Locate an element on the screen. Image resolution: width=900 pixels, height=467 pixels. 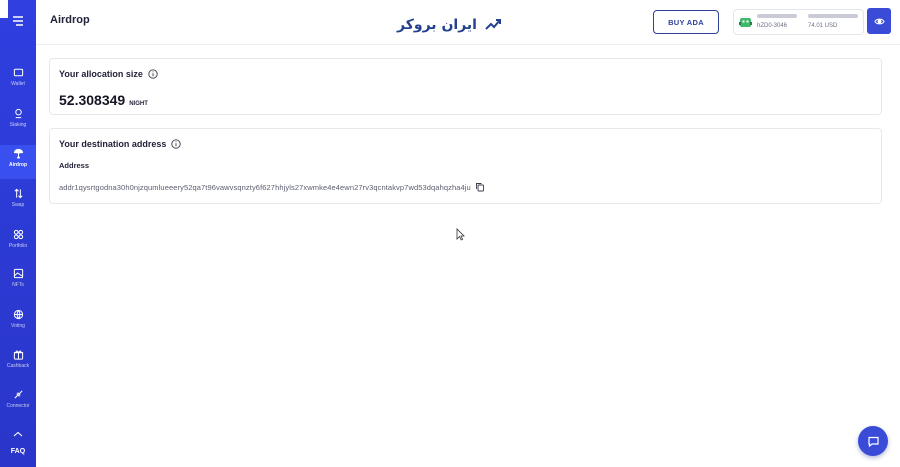
avatar-icon is located at coordinates (745, 22).